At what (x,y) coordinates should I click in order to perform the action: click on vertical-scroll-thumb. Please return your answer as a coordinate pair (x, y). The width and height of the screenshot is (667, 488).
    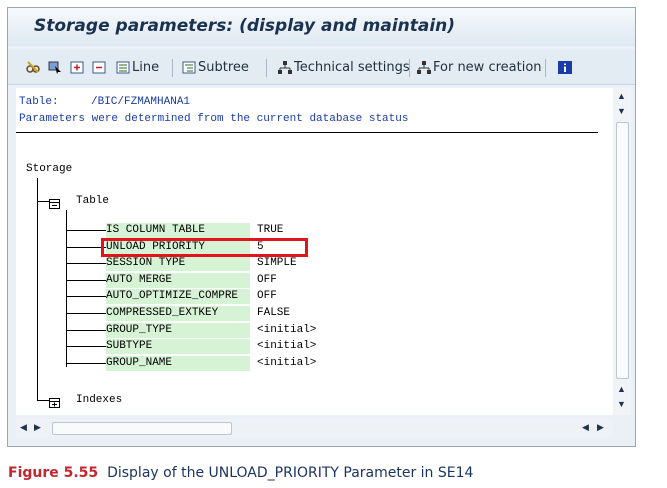
    Looking at the image, I should click on (622, 250).